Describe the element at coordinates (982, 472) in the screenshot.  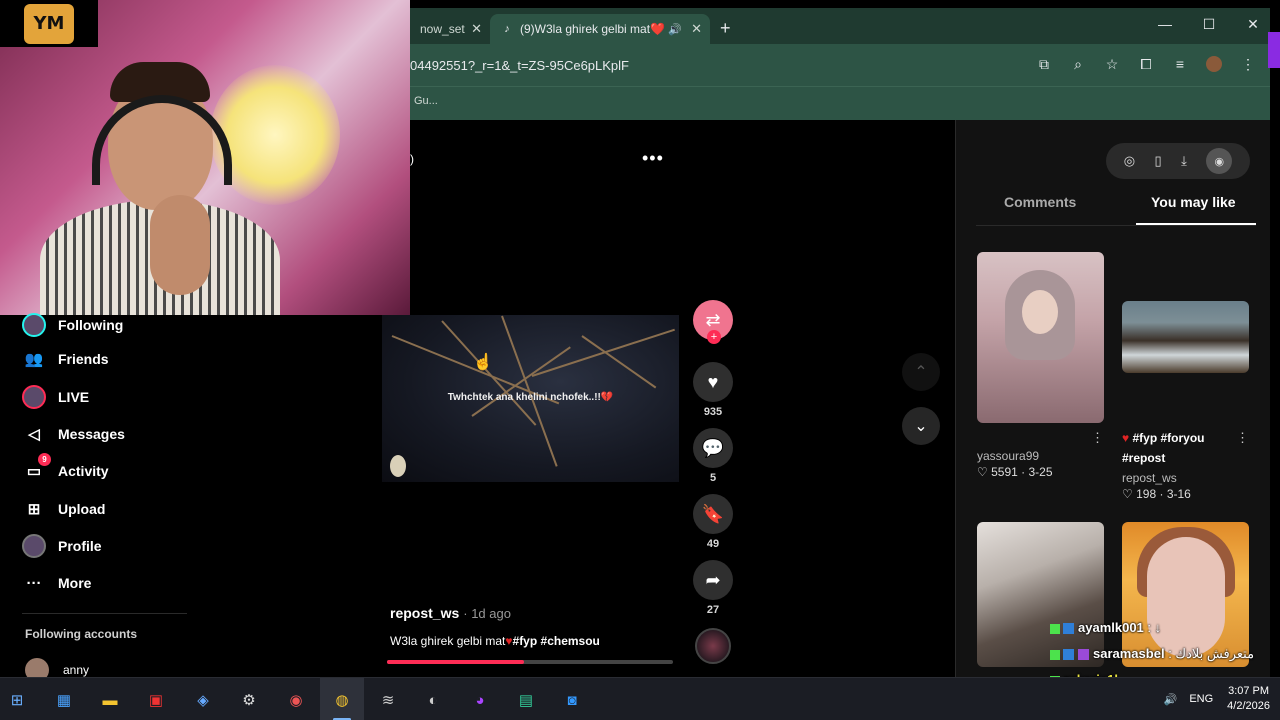
I see `heart-outline-icon: ♡` at that location.